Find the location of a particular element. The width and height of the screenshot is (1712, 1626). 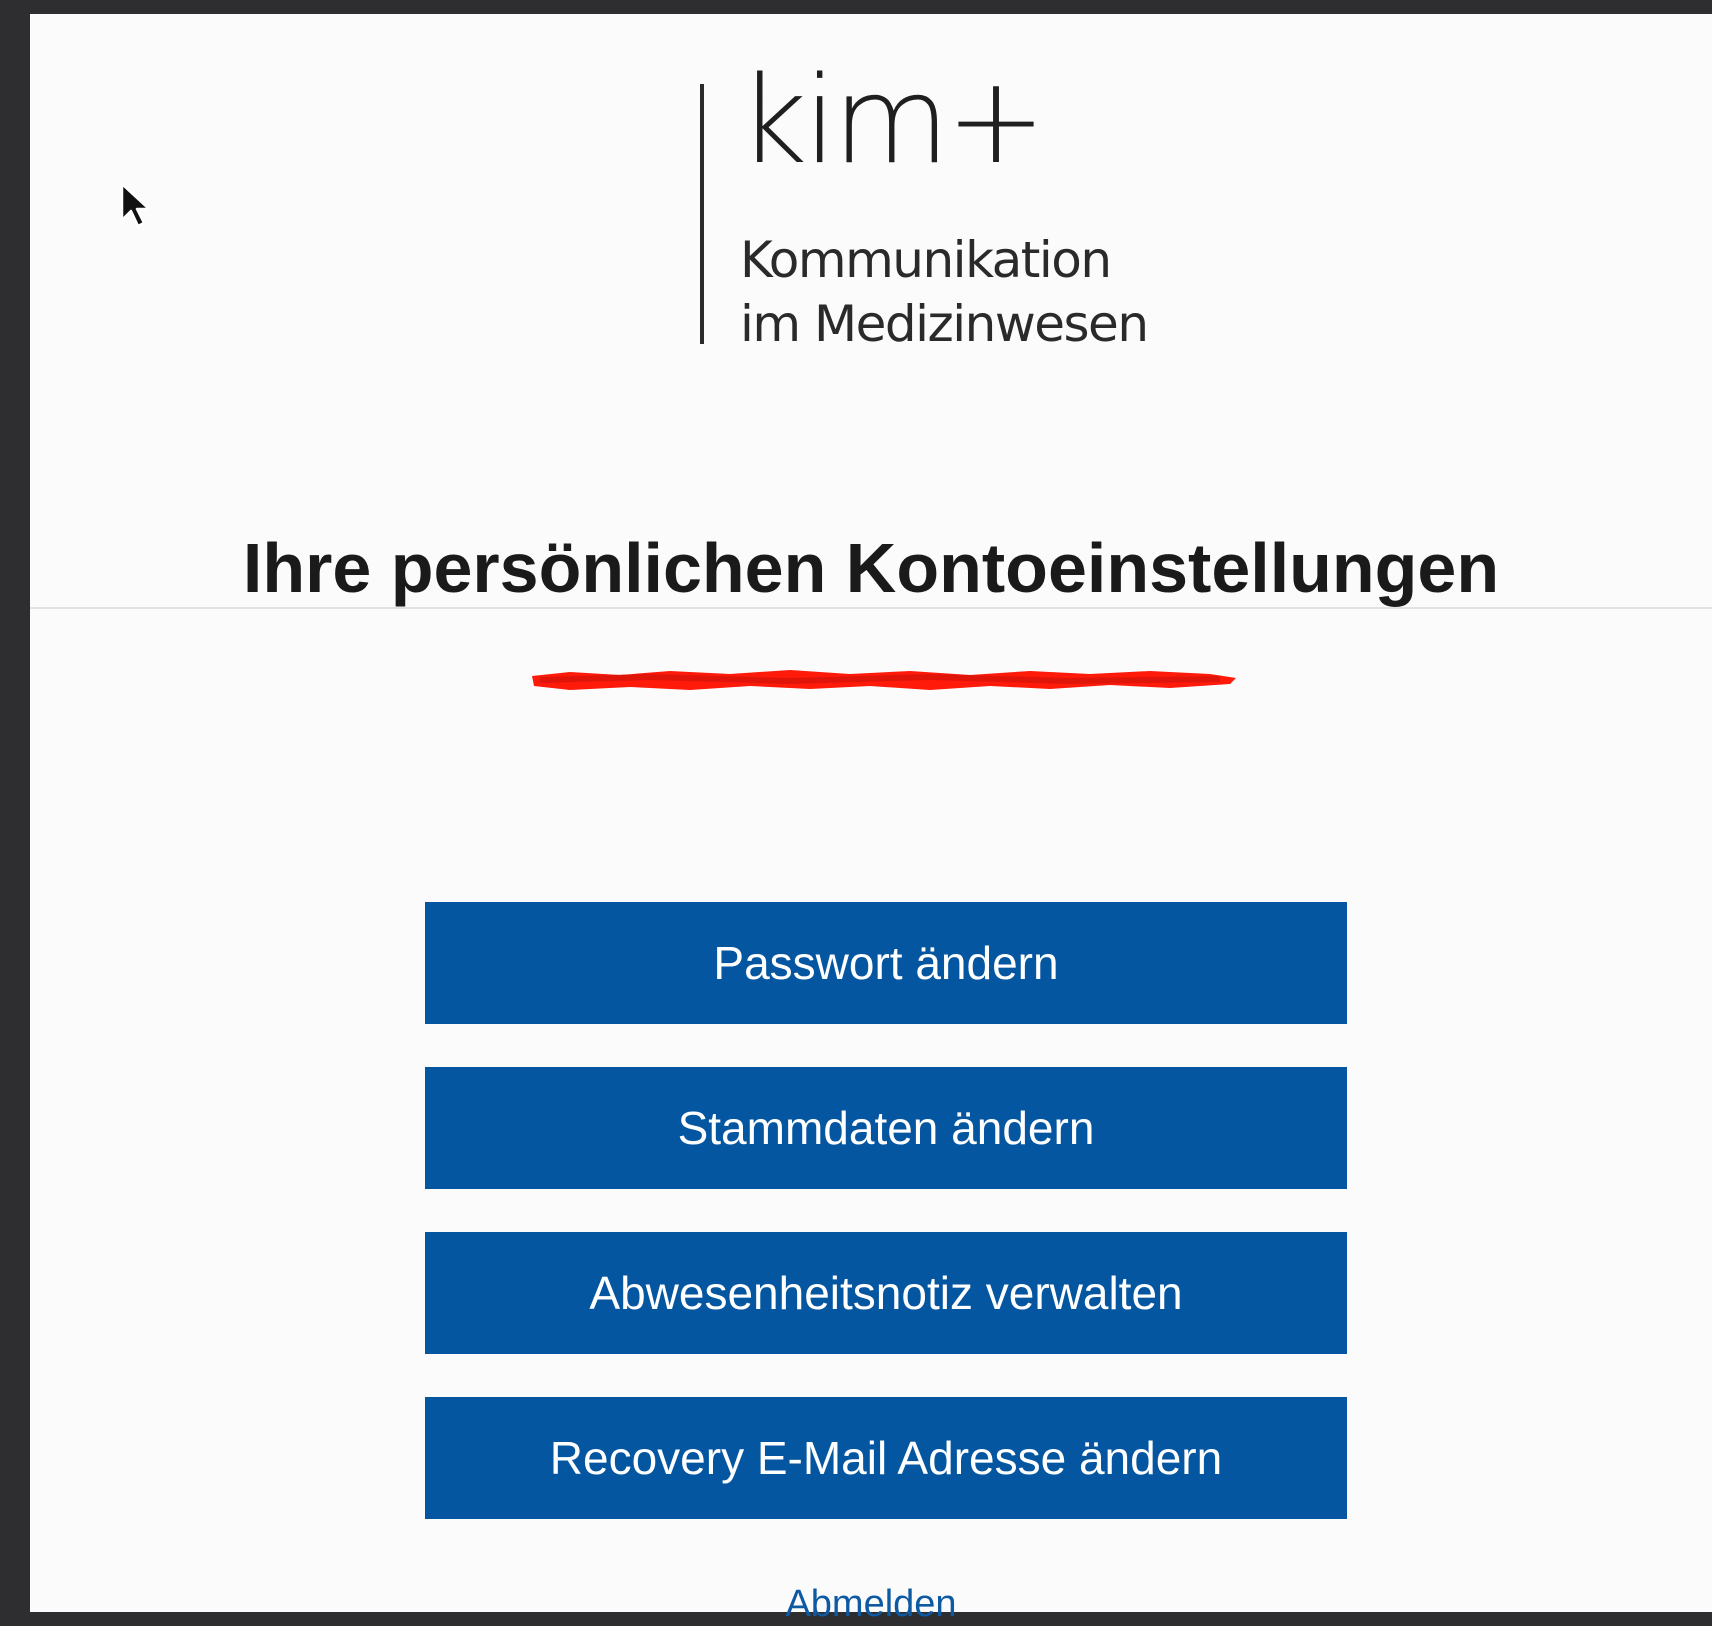

redacted-email is located at coordinates (884, 680).